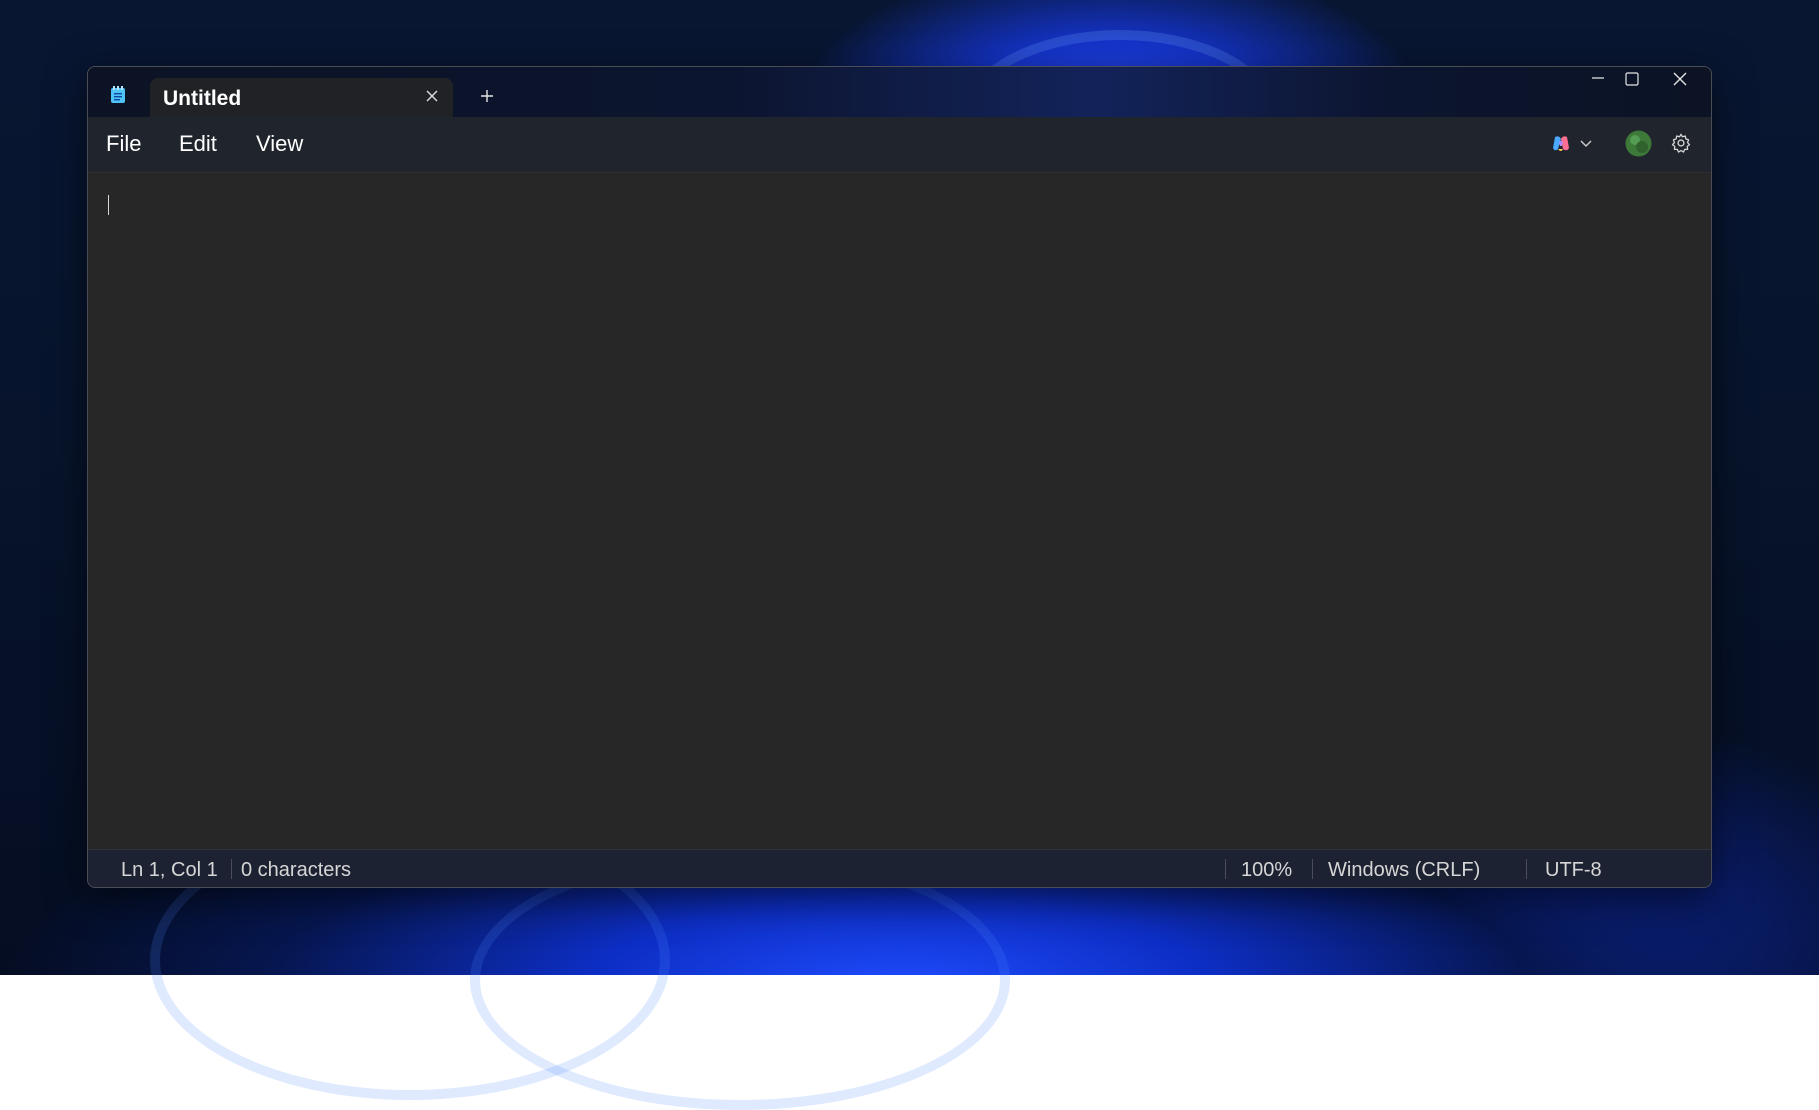 The width and height of the screenshot is (1819, 1110). I want to click on tab-close-icon, so click(432, 96).